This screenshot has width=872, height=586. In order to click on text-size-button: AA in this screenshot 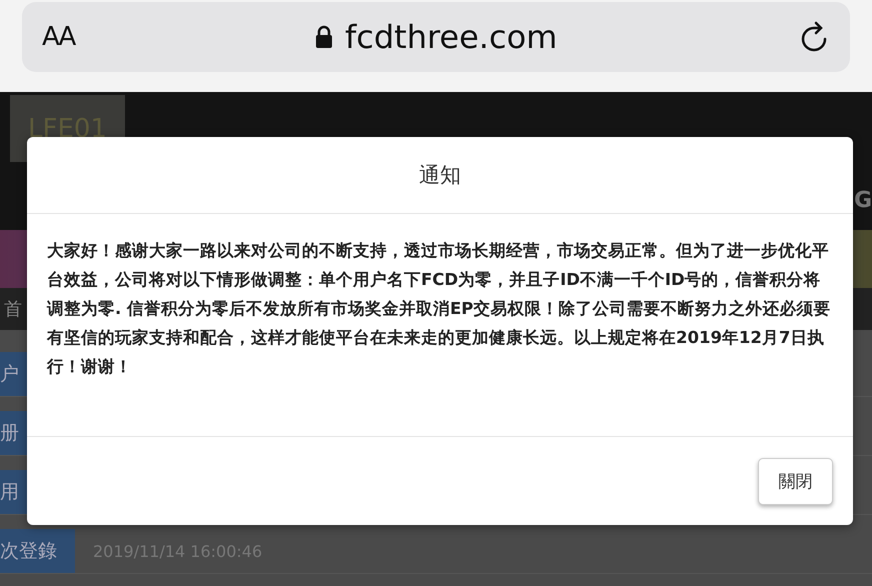, I will do `click(58, 37)`.